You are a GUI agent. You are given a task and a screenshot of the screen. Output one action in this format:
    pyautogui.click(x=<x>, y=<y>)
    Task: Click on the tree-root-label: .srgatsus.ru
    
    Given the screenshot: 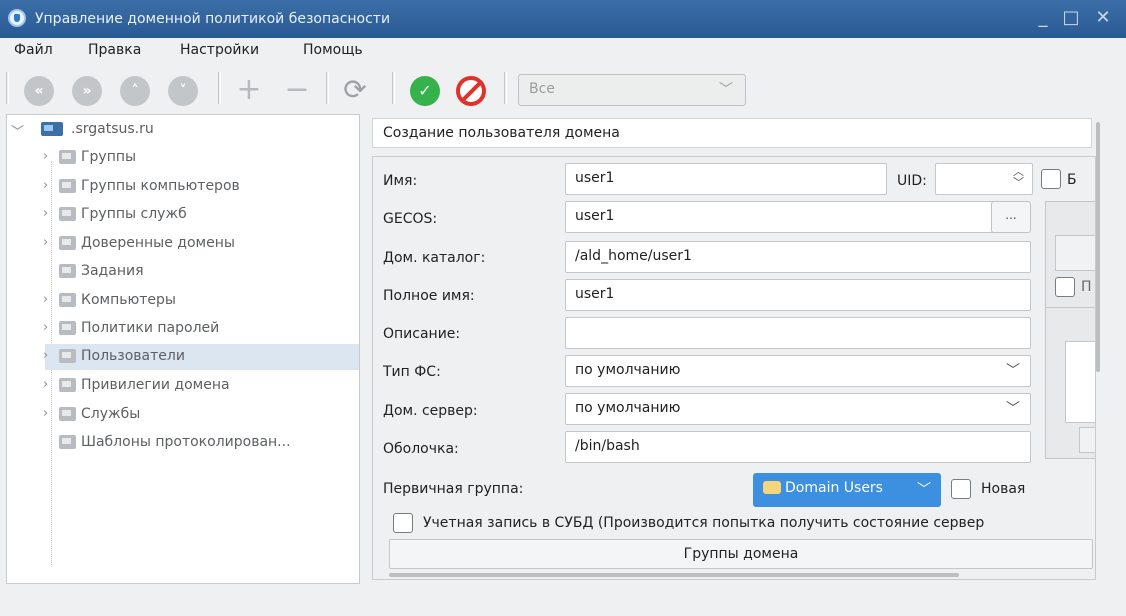 What is the action you would take?
    pyautogui.click(x=112, y=129)
    